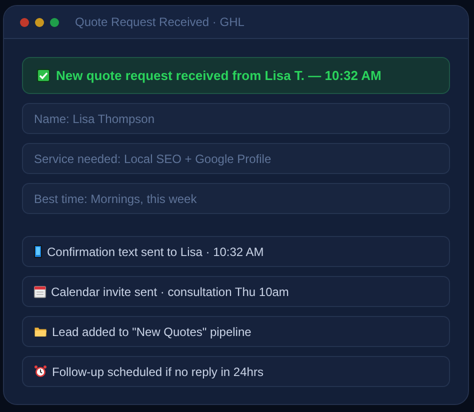  Describe the element at coordinates (155, 252) in the screenshot. I see `activity-text: Confirmation text sent to Lisa · 10:32 AM` at that location.